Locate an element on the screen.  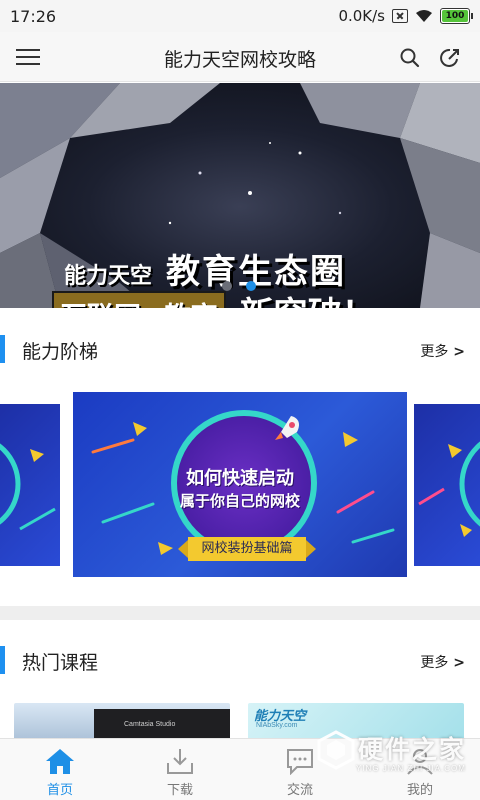
nav-label-home: 首页 is located at coordinates (59, 790).